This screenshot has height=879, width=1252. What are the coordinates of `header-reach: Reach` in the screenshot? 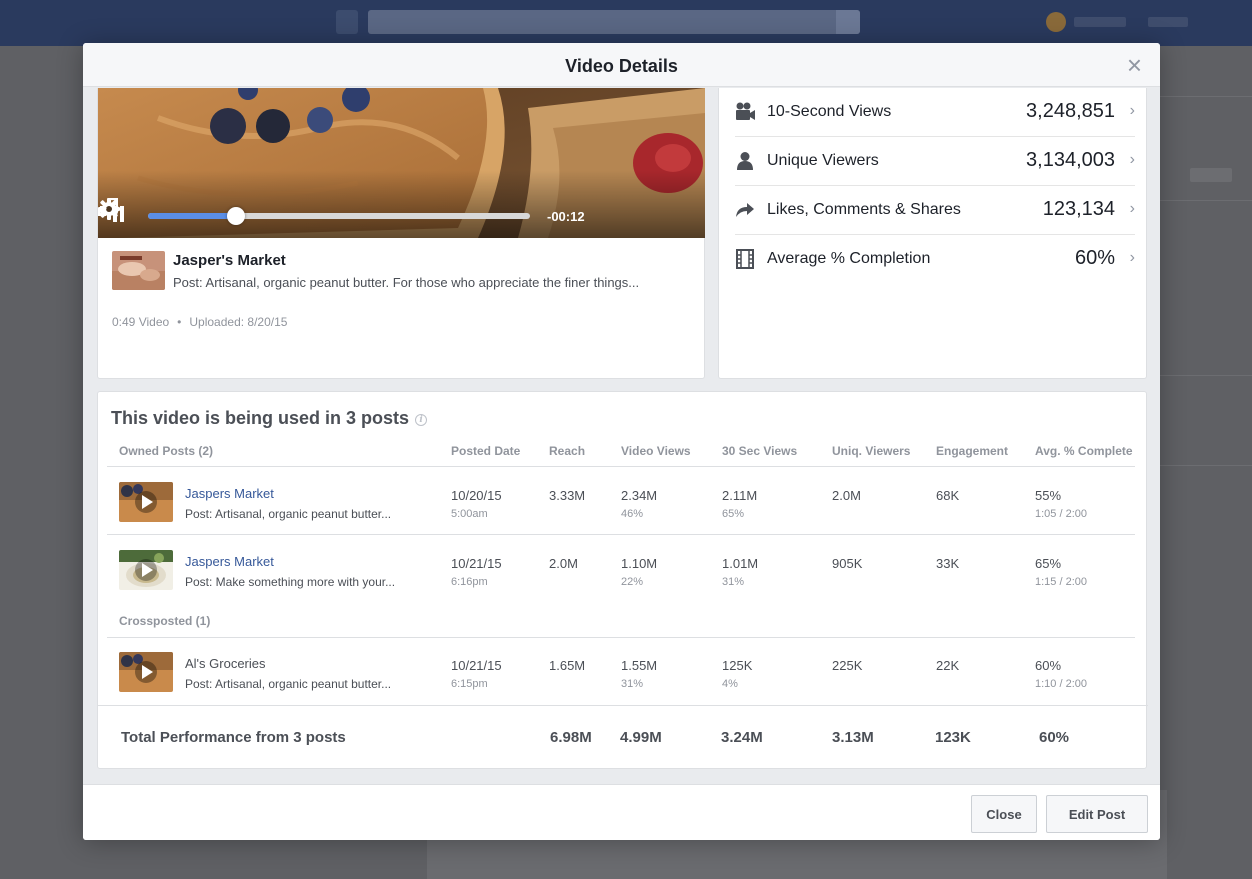 It's located at (567, 451).